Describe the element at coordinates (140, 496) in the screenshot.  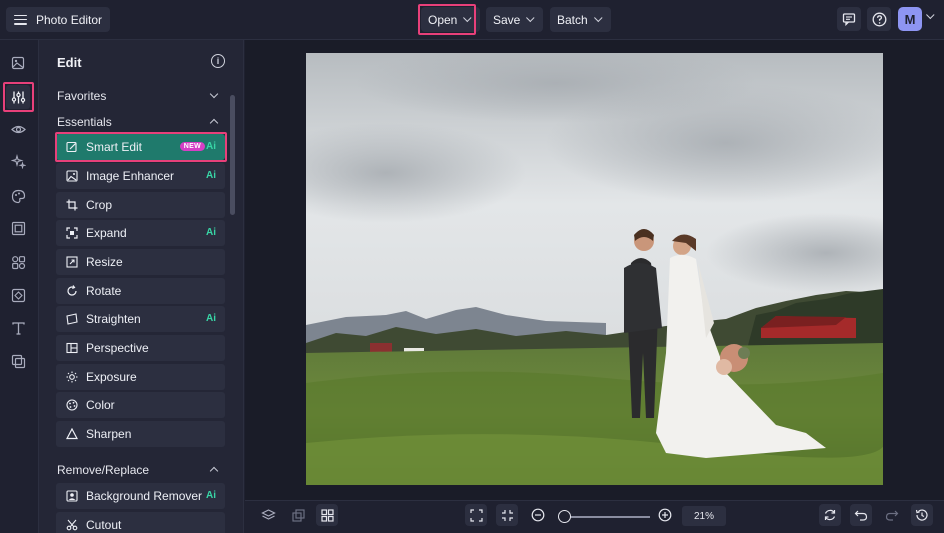
I see `tool-background-remover: Background Remover Ai` at that location.